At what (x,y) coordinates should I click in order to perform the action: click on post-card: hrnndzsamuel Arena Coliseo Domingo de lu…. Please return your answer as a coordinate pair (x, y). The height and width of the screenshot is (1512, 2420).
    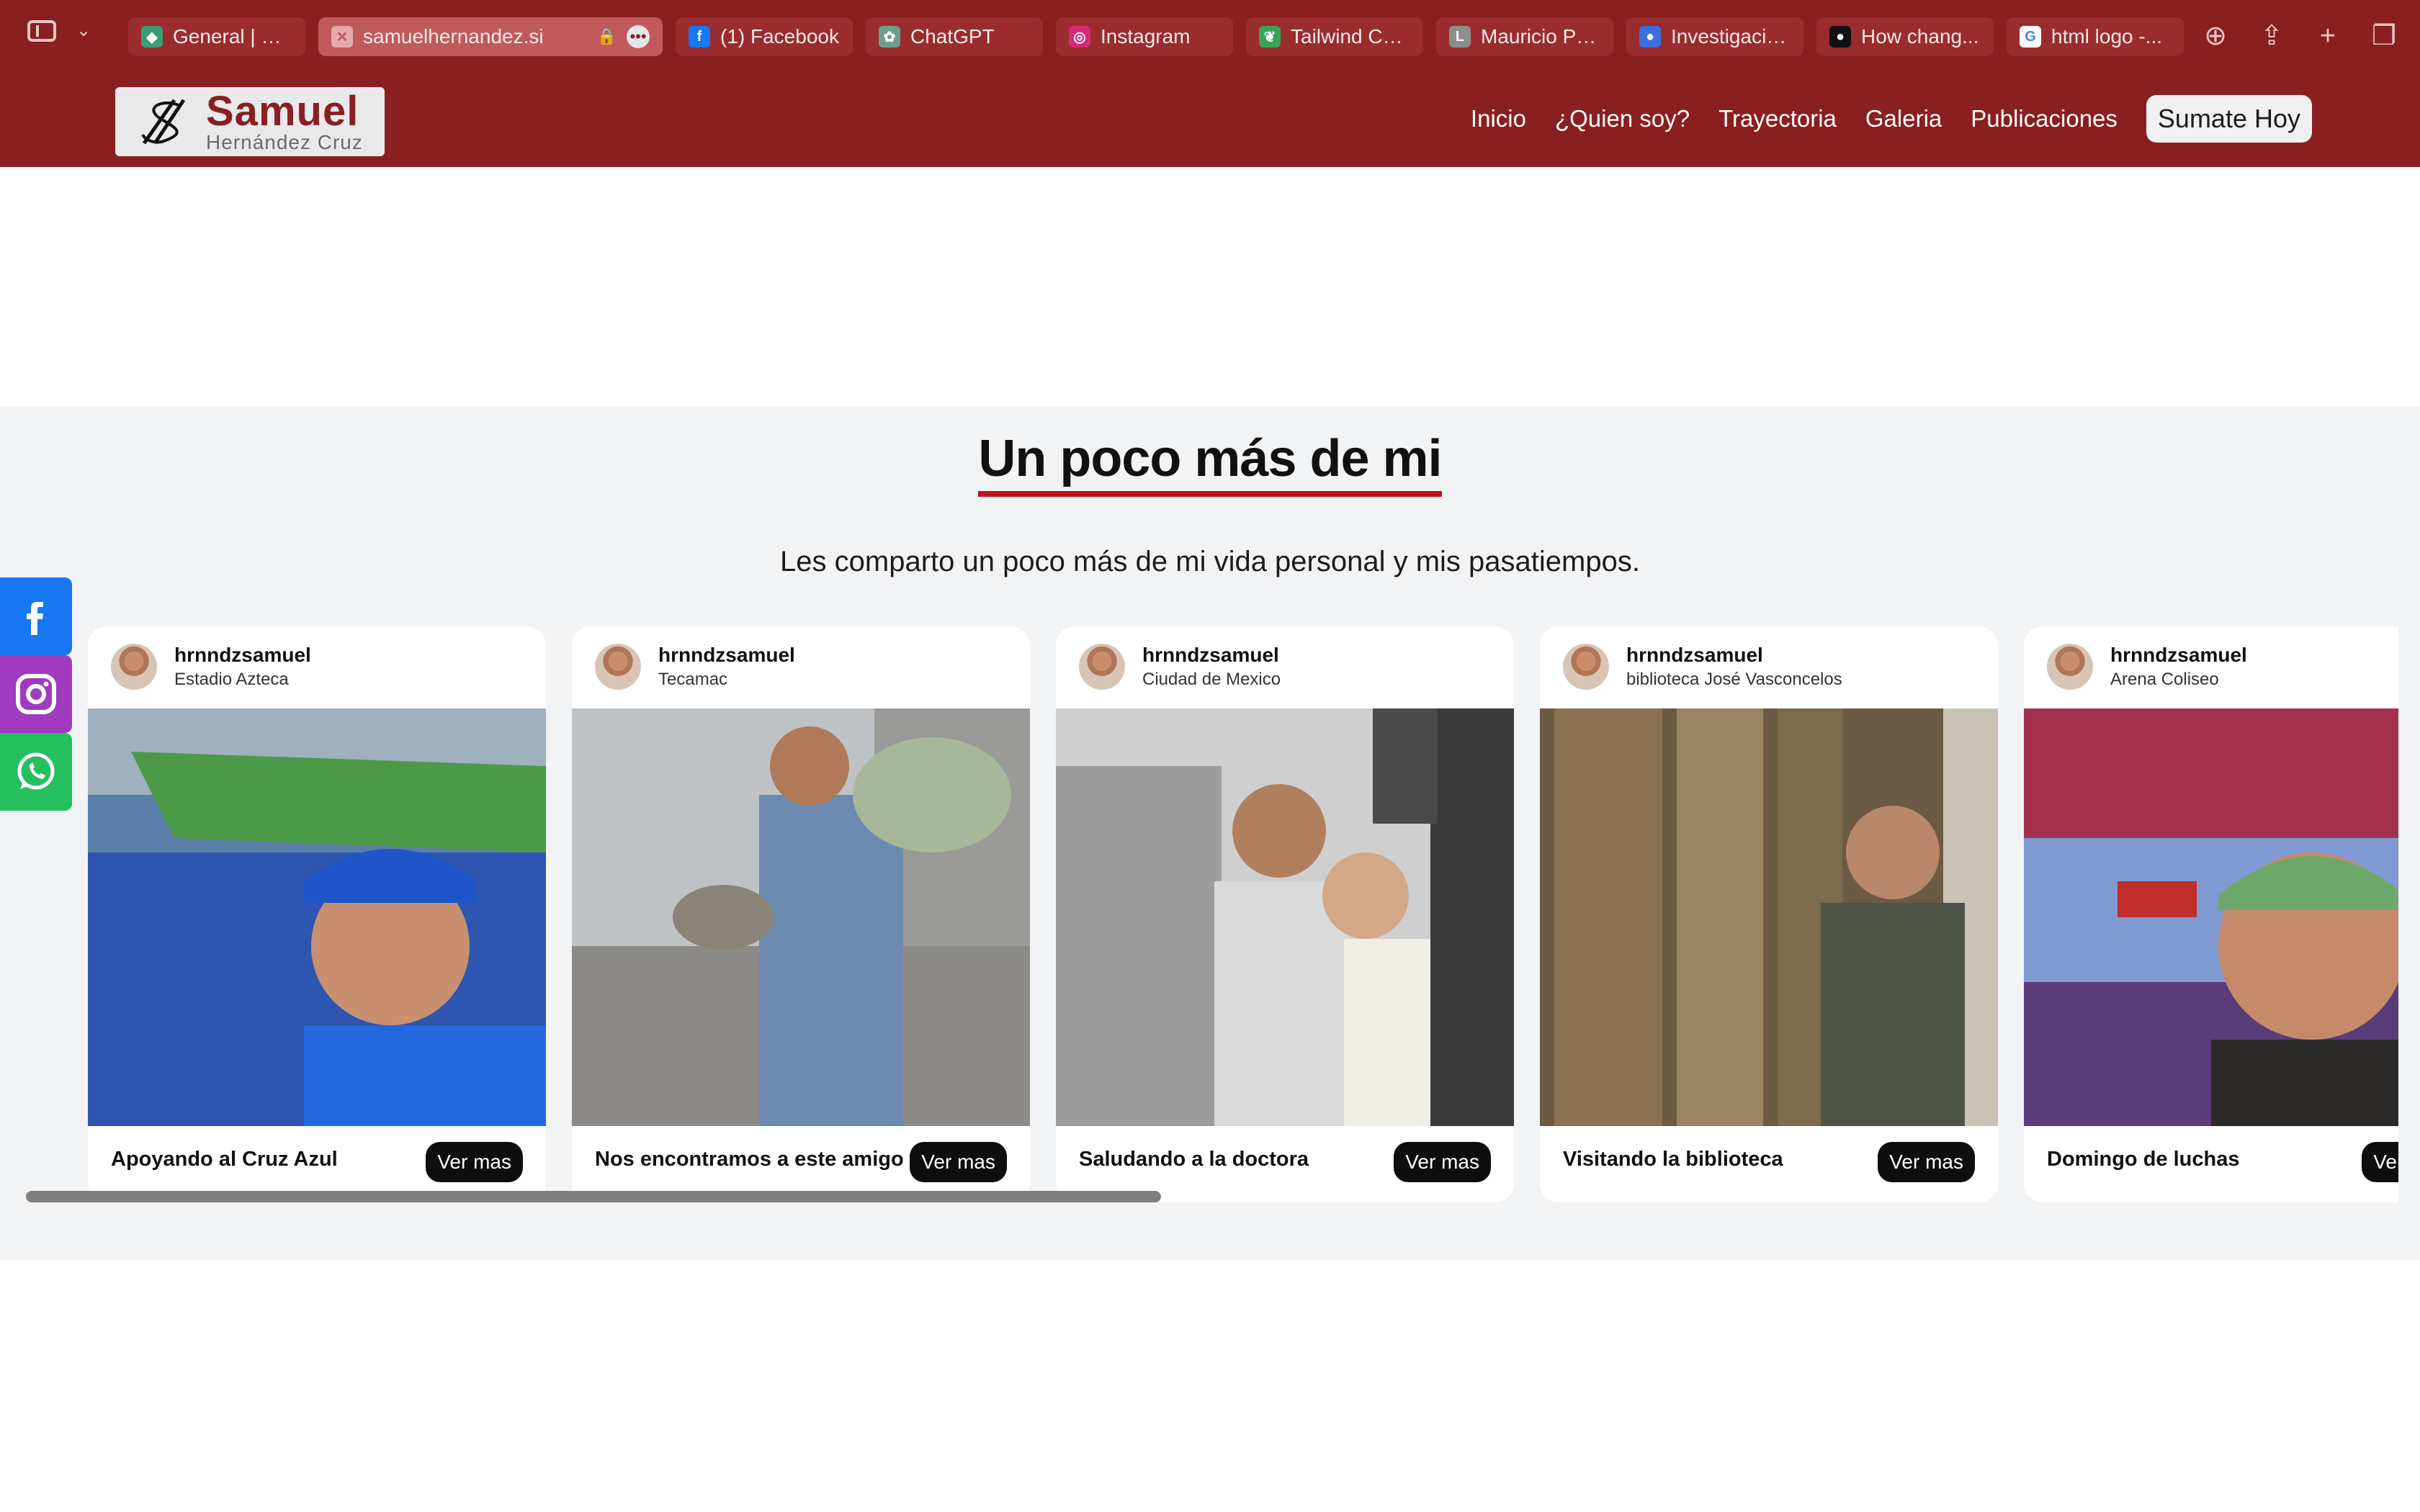
    Looking at the image, I should click on (2211, 914).